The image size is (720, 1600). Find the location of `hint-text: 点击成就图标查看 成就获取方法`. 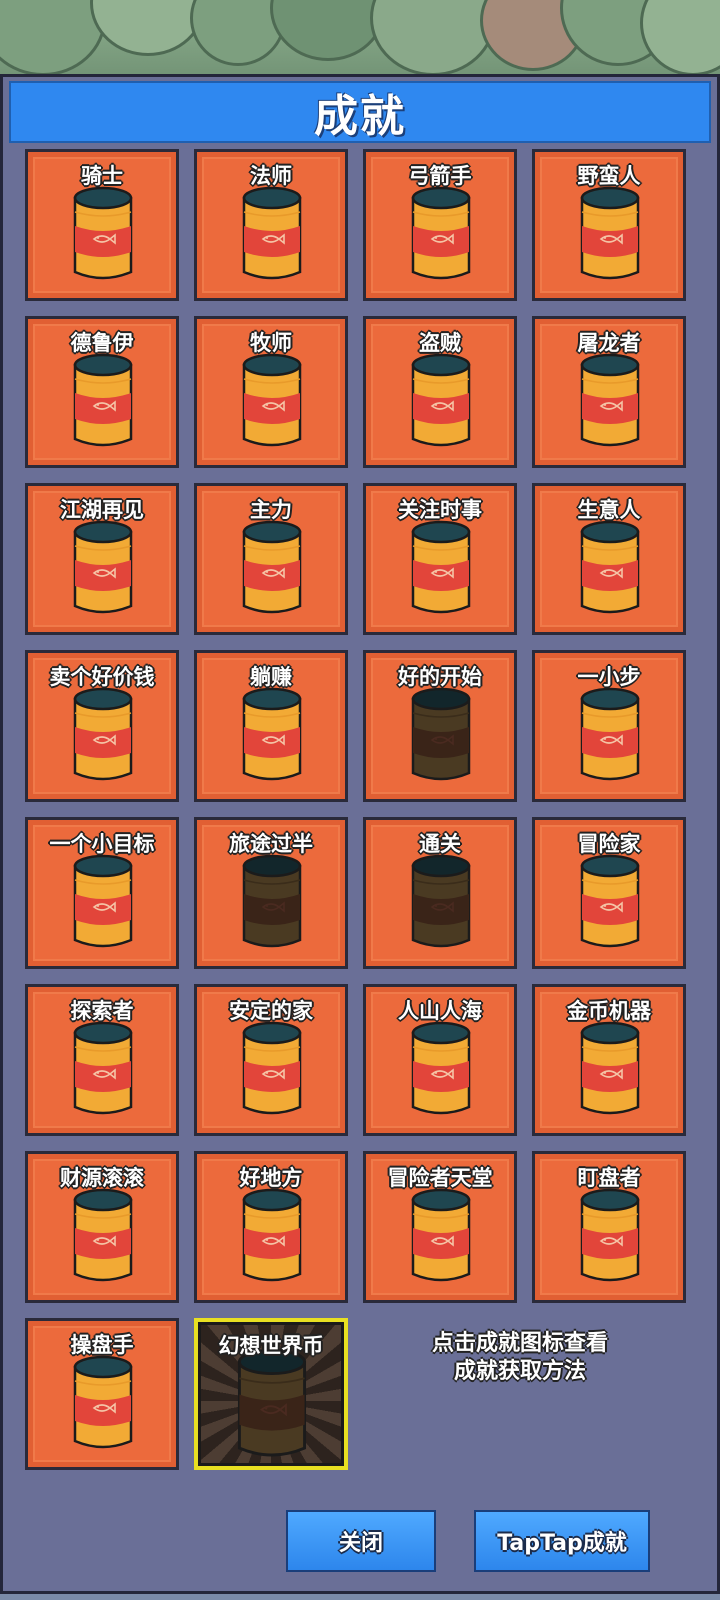

hint-text: 点击成就图标查看 成就获取方法 is located at coordinates (520, 1358).